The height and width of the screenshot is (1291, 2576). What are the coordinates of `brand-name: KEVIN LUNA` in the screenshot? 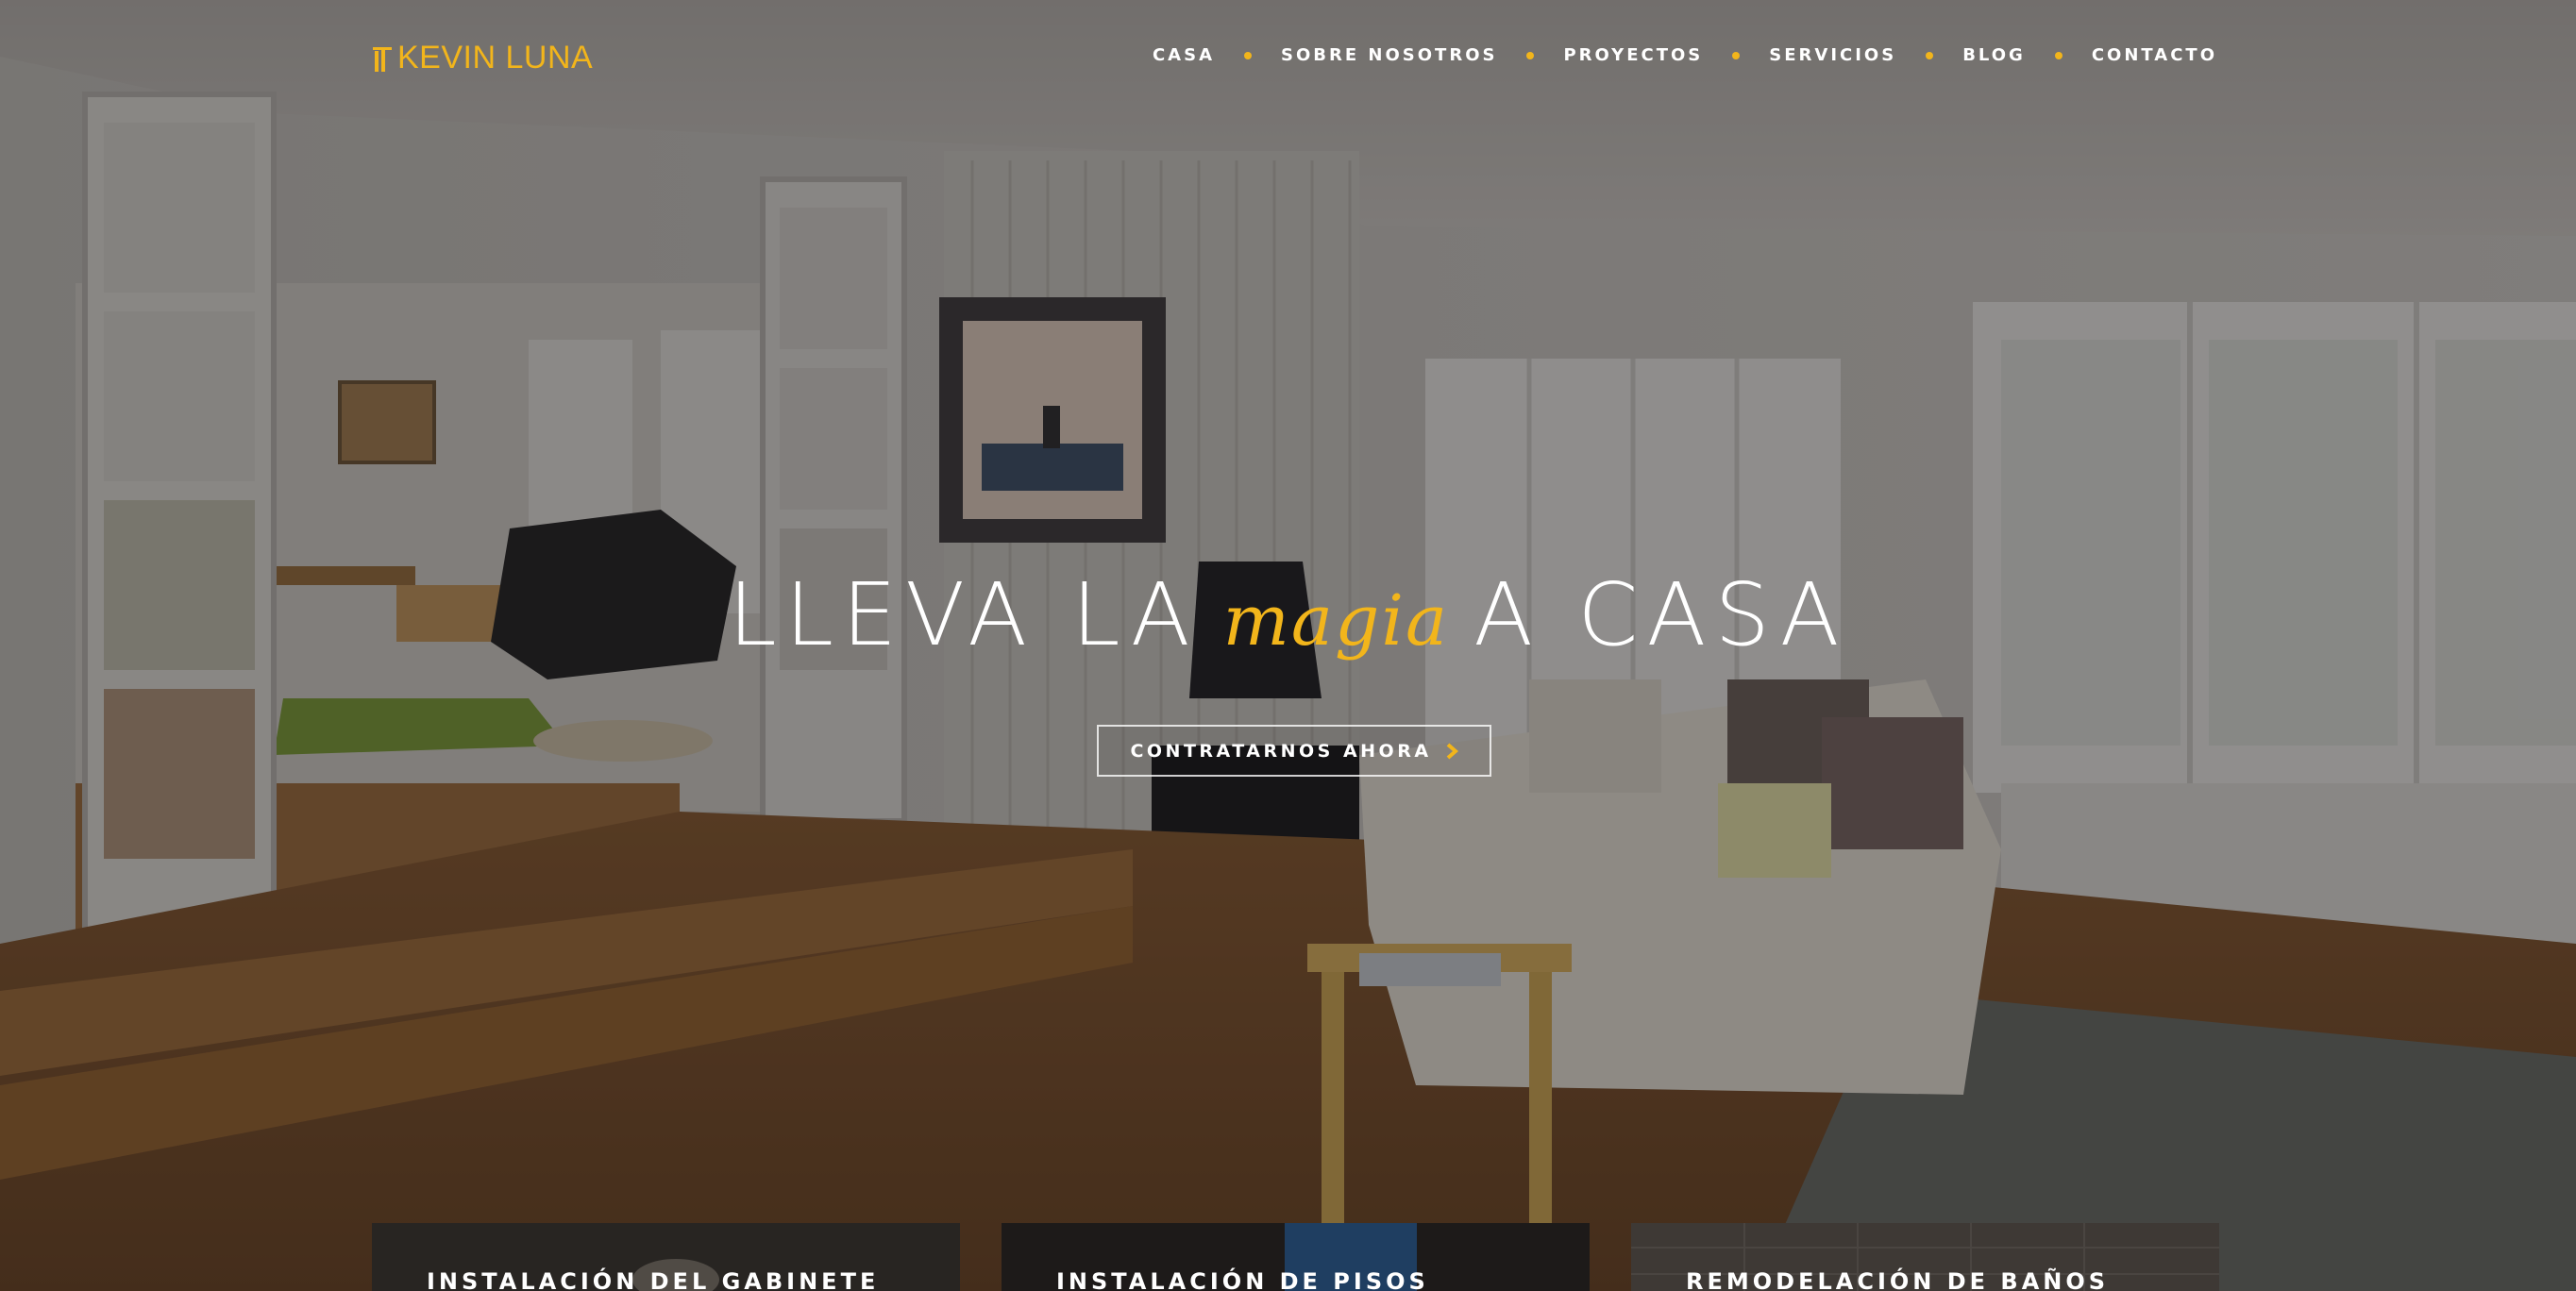 It's located at (495, 57).